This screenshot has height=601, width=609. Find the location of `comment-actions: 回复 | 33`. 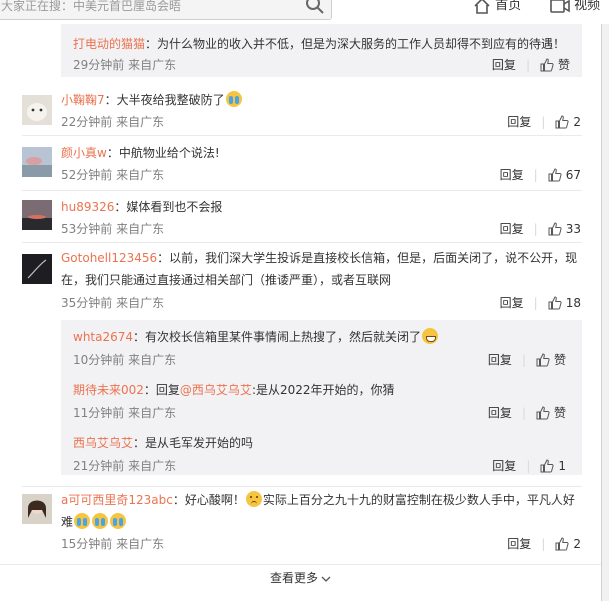

comment-actions: 回复 | 33 is located at coordinates (540, 229).